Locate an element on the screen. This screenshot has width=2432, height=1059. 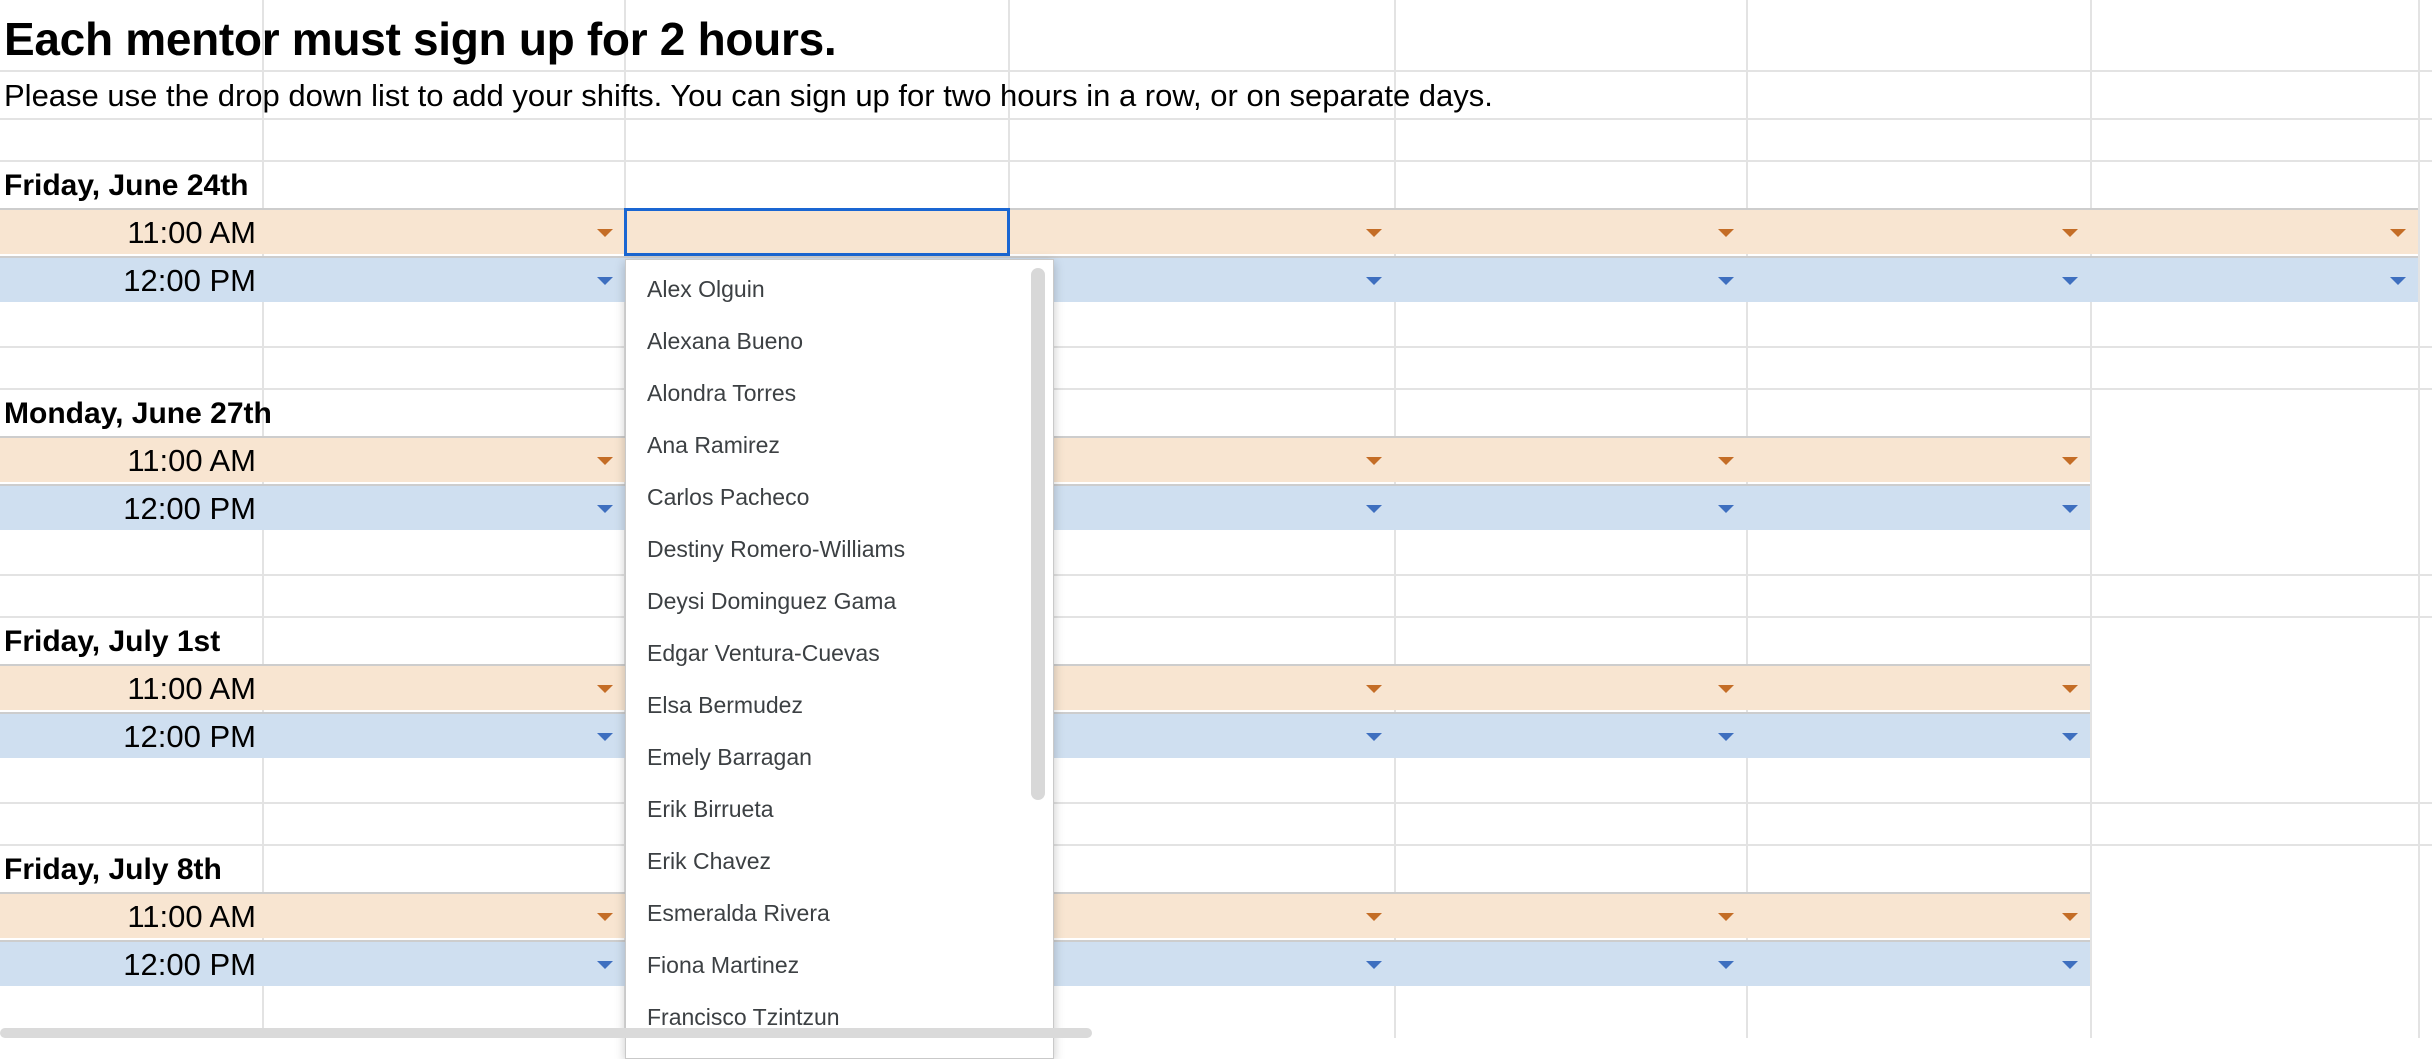
dropdown-option: Emely Barragan is located at coordinates (839, 757).